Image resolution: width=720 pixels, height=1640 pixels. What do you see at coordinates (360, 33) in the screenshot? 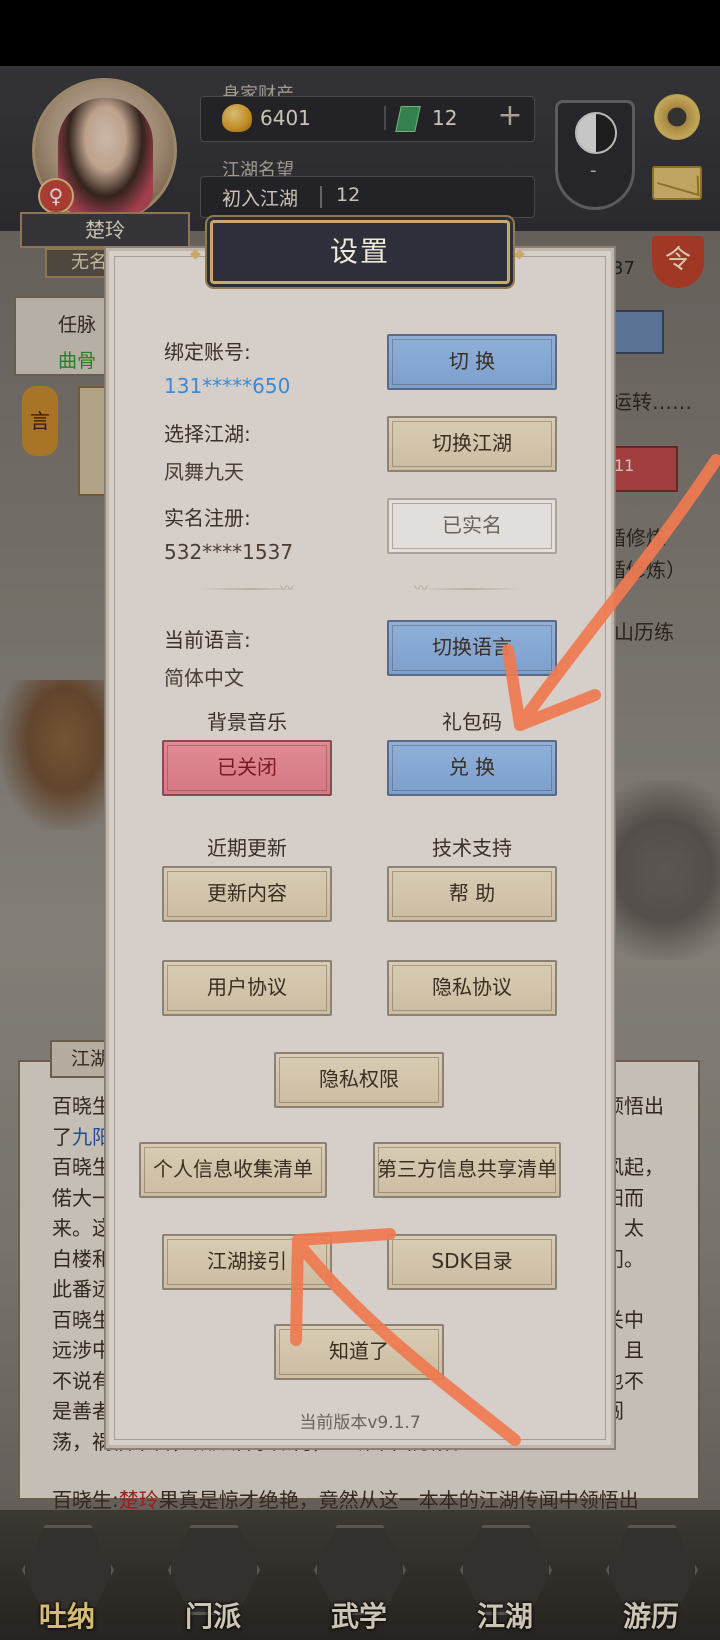
I see `status-bar` at bounding box center [360, 33].